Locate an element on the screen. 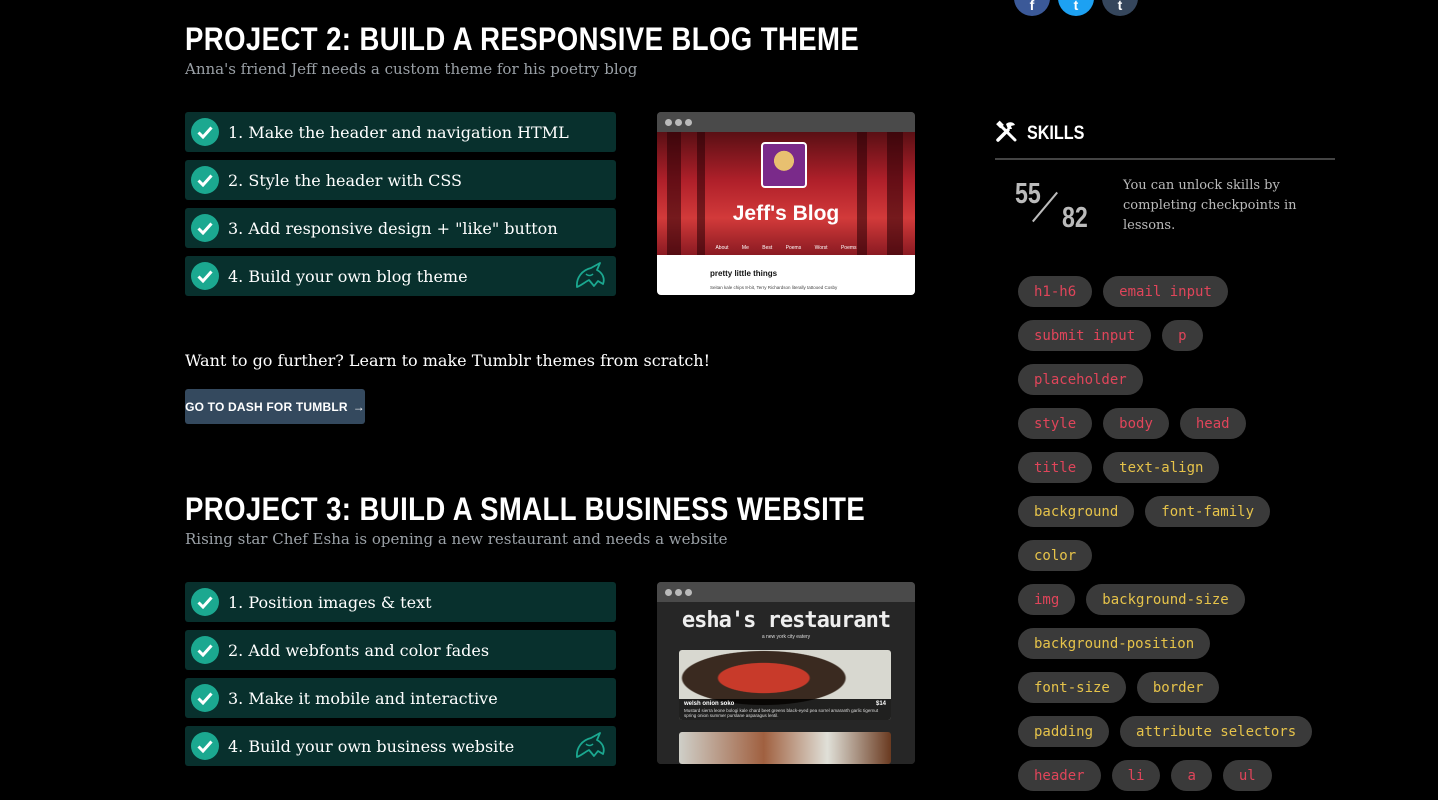 This screenshot has width=1438, height=800. skill-tag: ul is located at coordinates (1247, 775).